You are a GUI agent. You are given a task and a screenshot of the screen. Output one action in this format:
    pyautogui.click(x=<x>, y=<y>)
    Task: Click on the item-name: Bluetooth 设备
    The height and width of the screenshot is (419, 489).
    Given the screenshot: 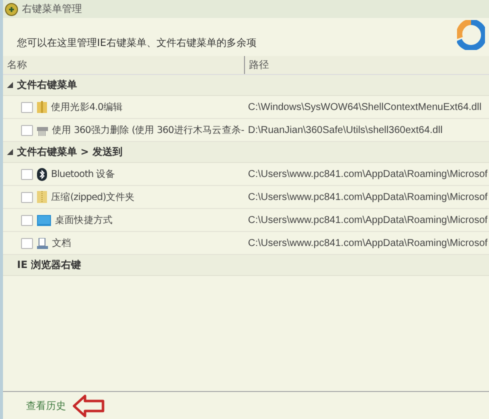 What is the action you would take?
    pyautogui.click(x=83, y=174)
    